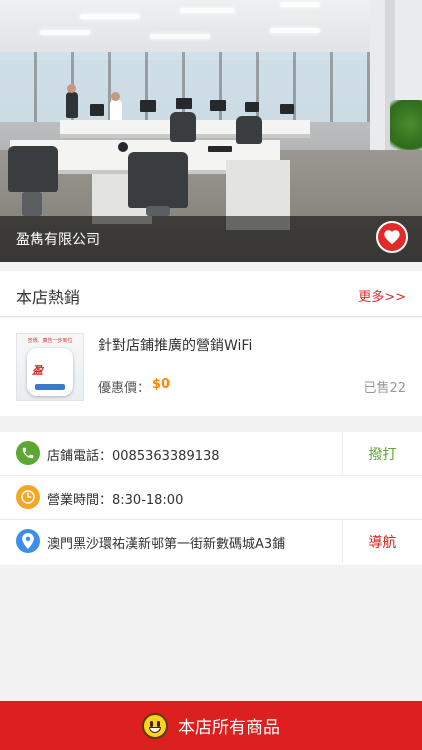  Describe the element at coordinates (155, 725) in the screenshot. I see `smiley-icon` at that location.